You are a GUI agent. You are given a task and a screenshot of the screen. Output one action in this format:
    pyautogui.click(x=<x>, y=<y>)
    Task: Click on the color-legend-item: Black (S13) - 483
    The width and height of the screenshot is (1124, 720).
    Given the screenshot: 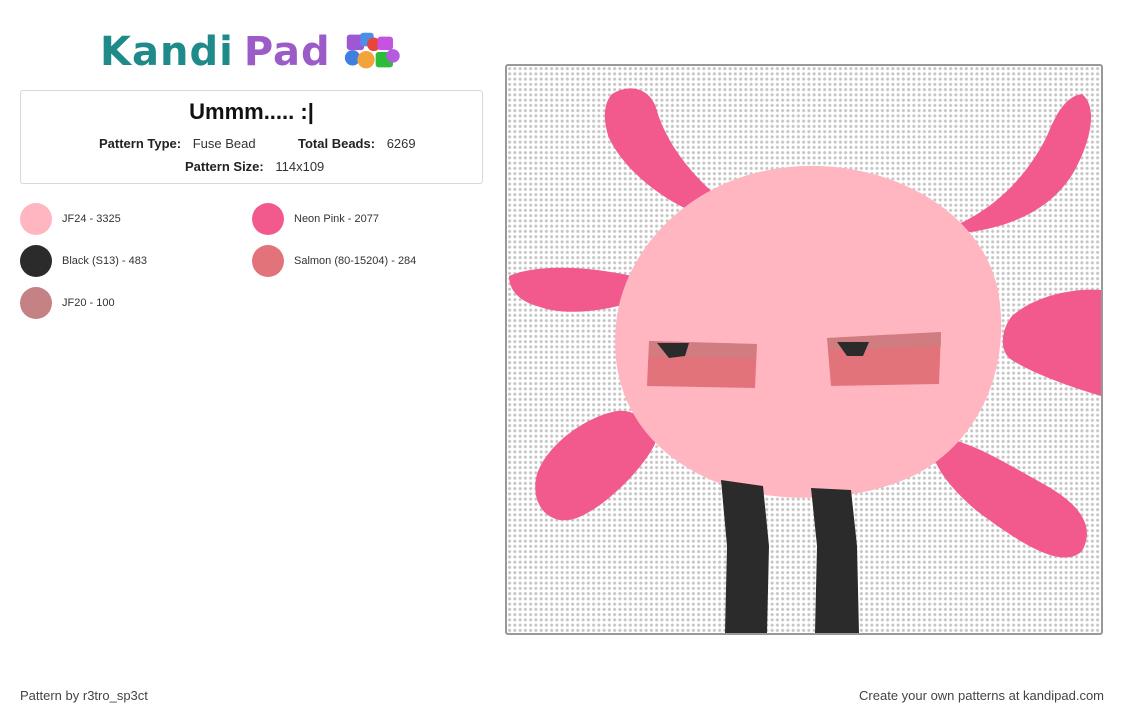 What is the action you would take?
    pyautogui.click(x=83, y=261)
    